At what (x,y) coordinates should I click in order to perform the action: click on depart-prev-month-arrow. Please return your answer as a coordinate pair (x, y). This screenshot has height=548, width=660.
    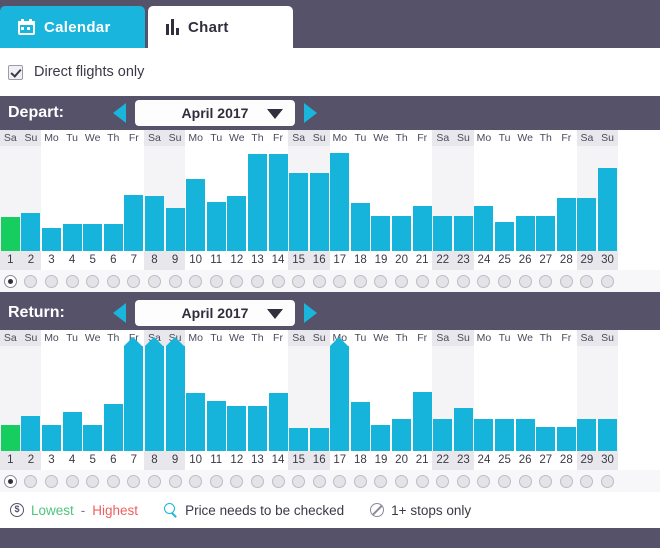
    Looking at the image, I should click on (119, 113).